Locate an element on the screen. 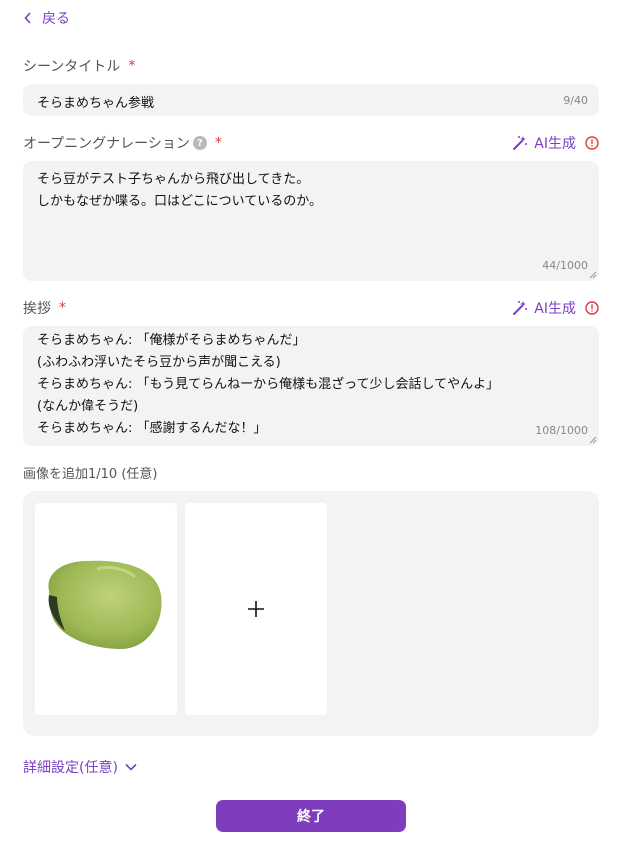  plus-icon is located at coordinates (256, 609).